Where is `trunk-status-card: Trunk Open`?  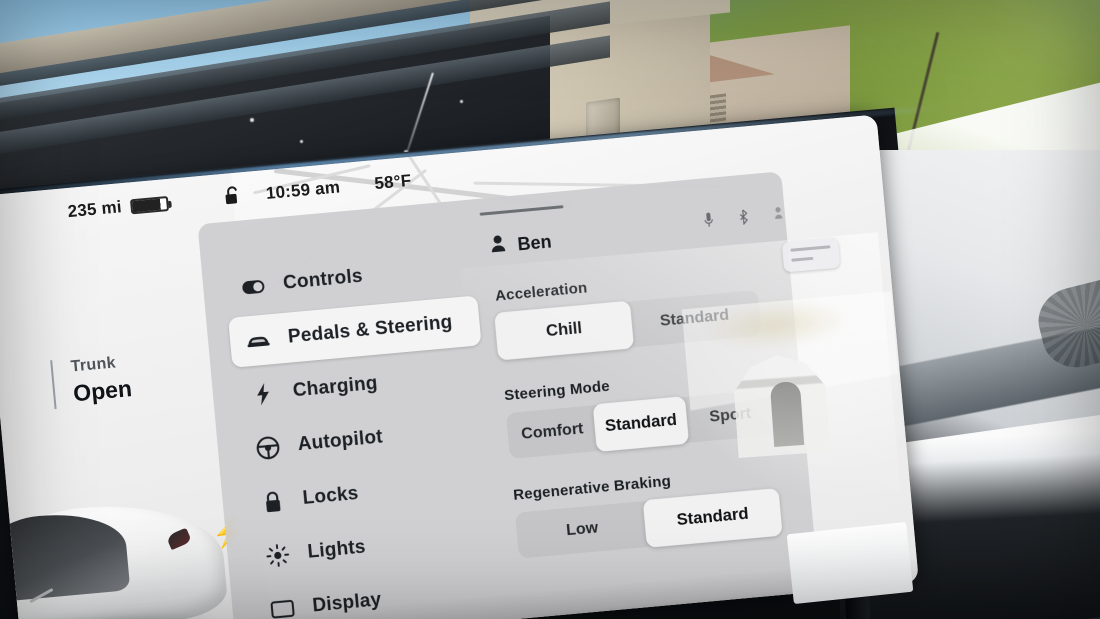 trunk-status-card: Trunk Open is located at coordinates (92, 381).